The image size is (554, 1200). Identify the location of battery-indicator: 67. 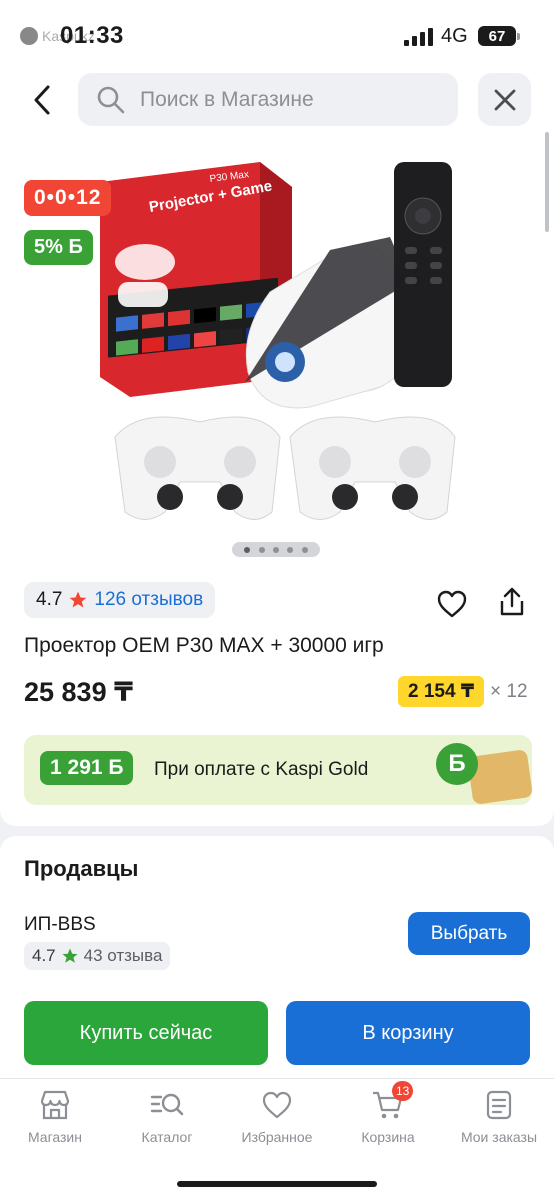
(499, 36).